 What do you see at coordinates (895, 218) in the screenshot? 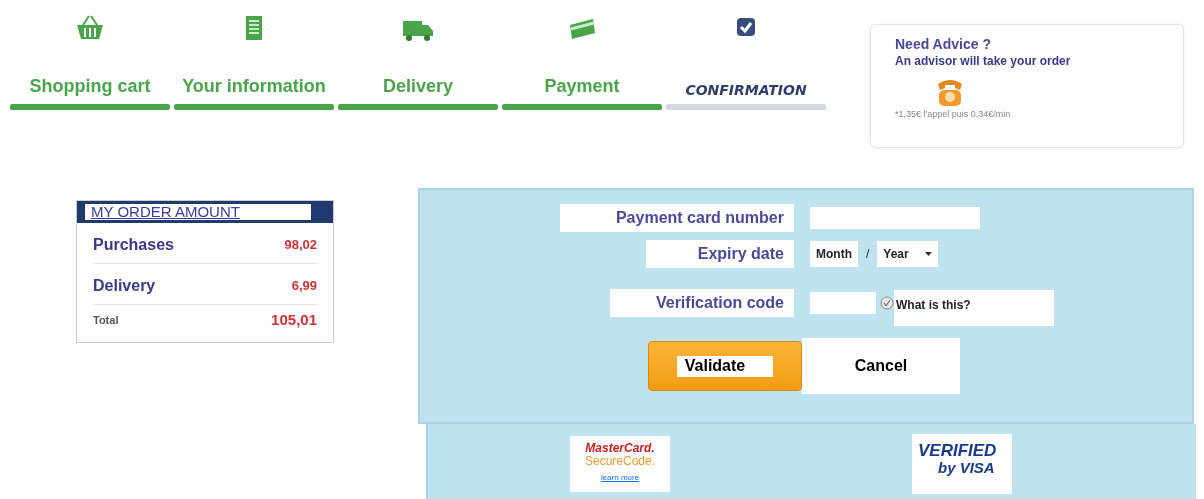
I see `card-number-field` at bounding box center [895, 218].